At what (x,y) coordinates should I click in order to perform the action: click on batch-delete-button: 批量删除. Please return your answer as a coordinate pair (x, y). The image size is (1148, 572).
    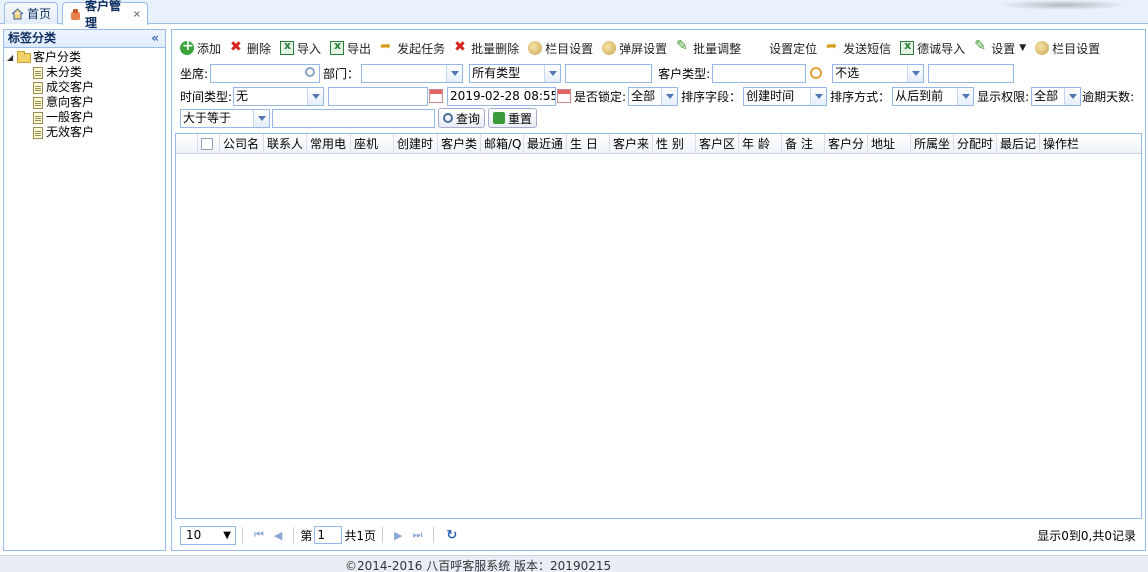
    Looking at the image, I should click on (486, 48).